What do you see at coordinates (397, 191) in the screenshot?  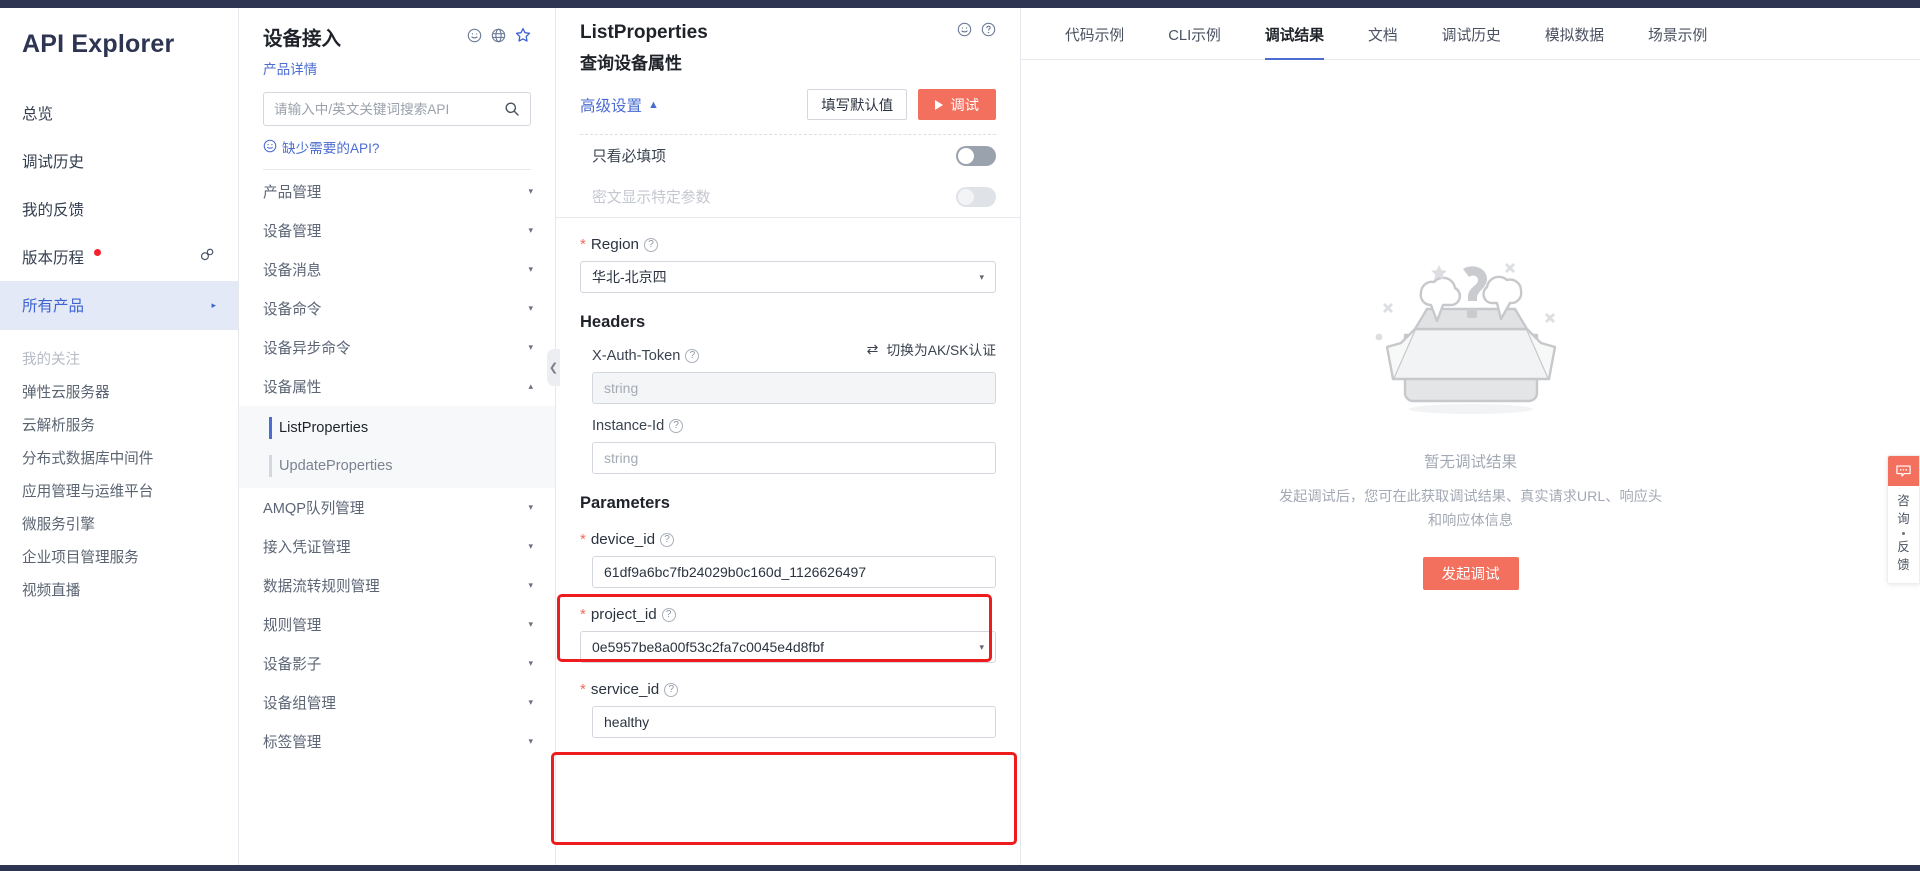 I see `tree-group-product-mgmt: 产品管理 ▾` at bounding box center [397, 191].